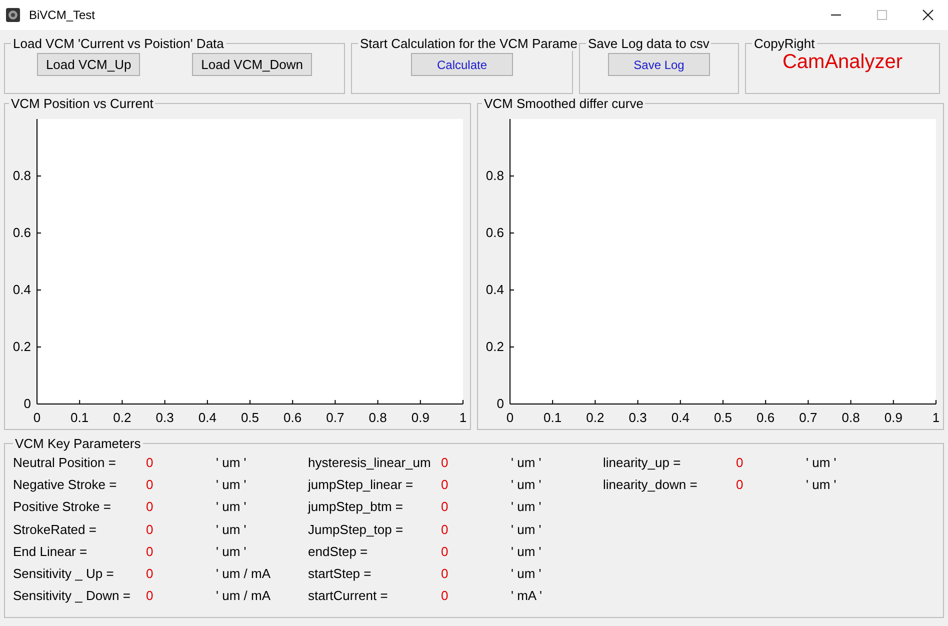  Describe the element at coordinates (648, 43) in the screenshot. I see `group-title: Save Log data to csv` at that location.